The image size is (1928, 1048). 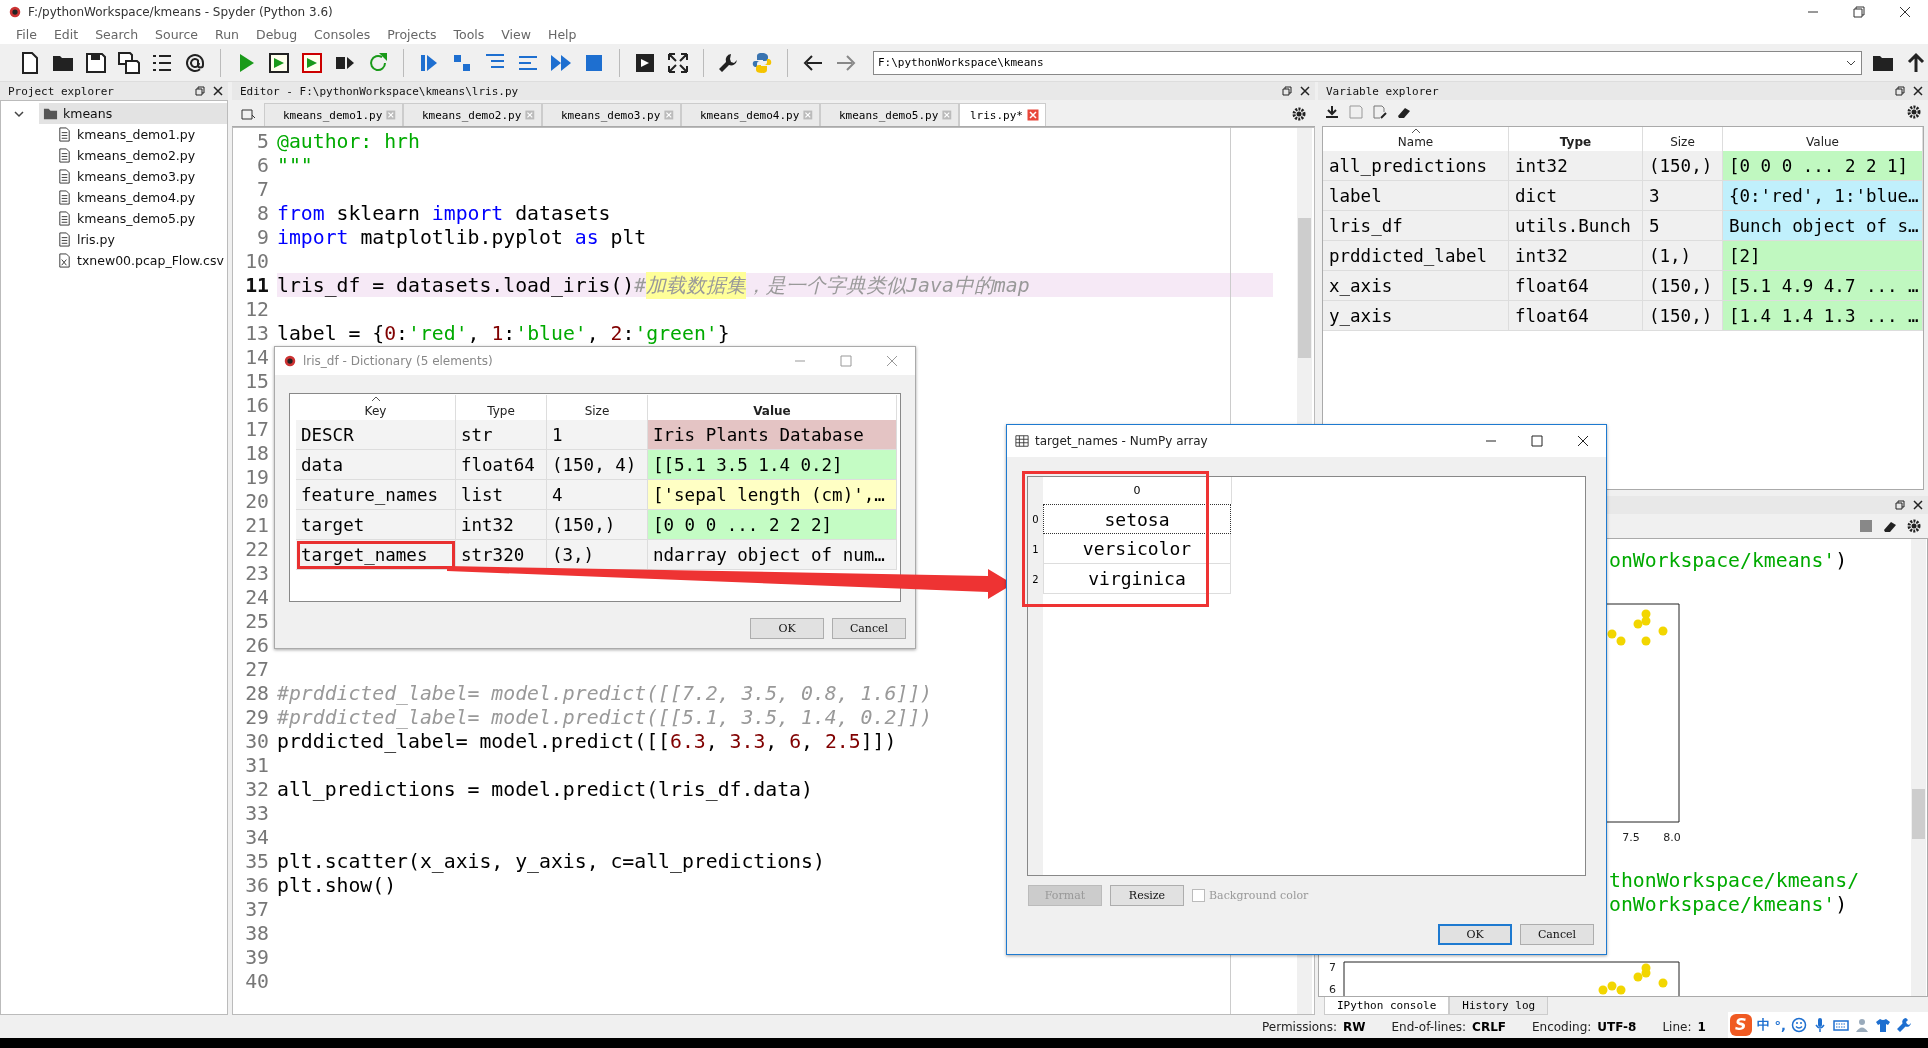 I want to click on file-tab: kmeans_demo3.py, so click(x=611, y=114).